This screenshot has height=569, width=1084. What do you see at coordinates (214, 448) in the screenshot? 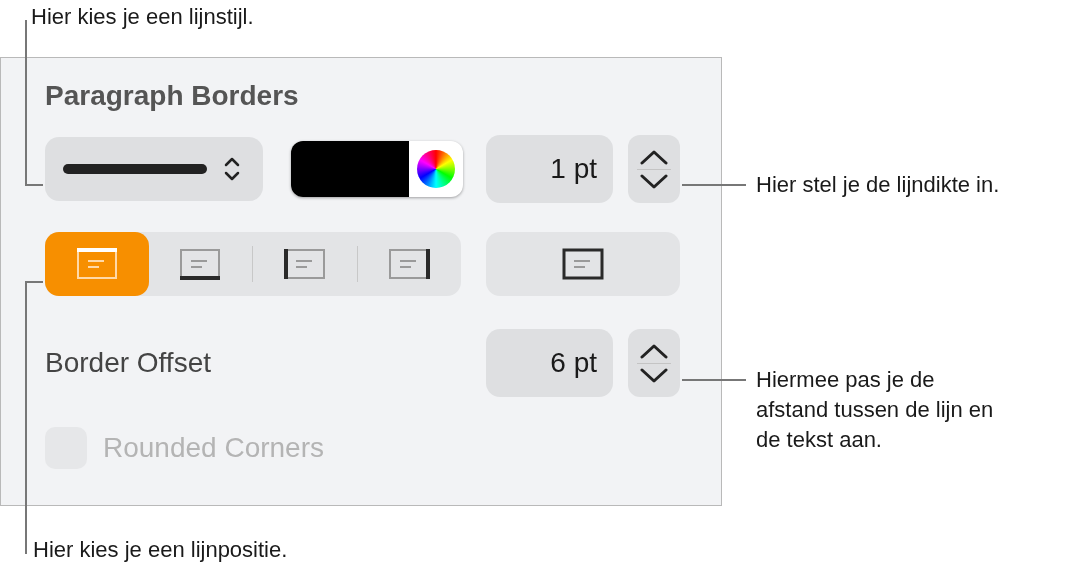
I see `checkbox-label: Rounded Corners` at bounding box center [214, 448].